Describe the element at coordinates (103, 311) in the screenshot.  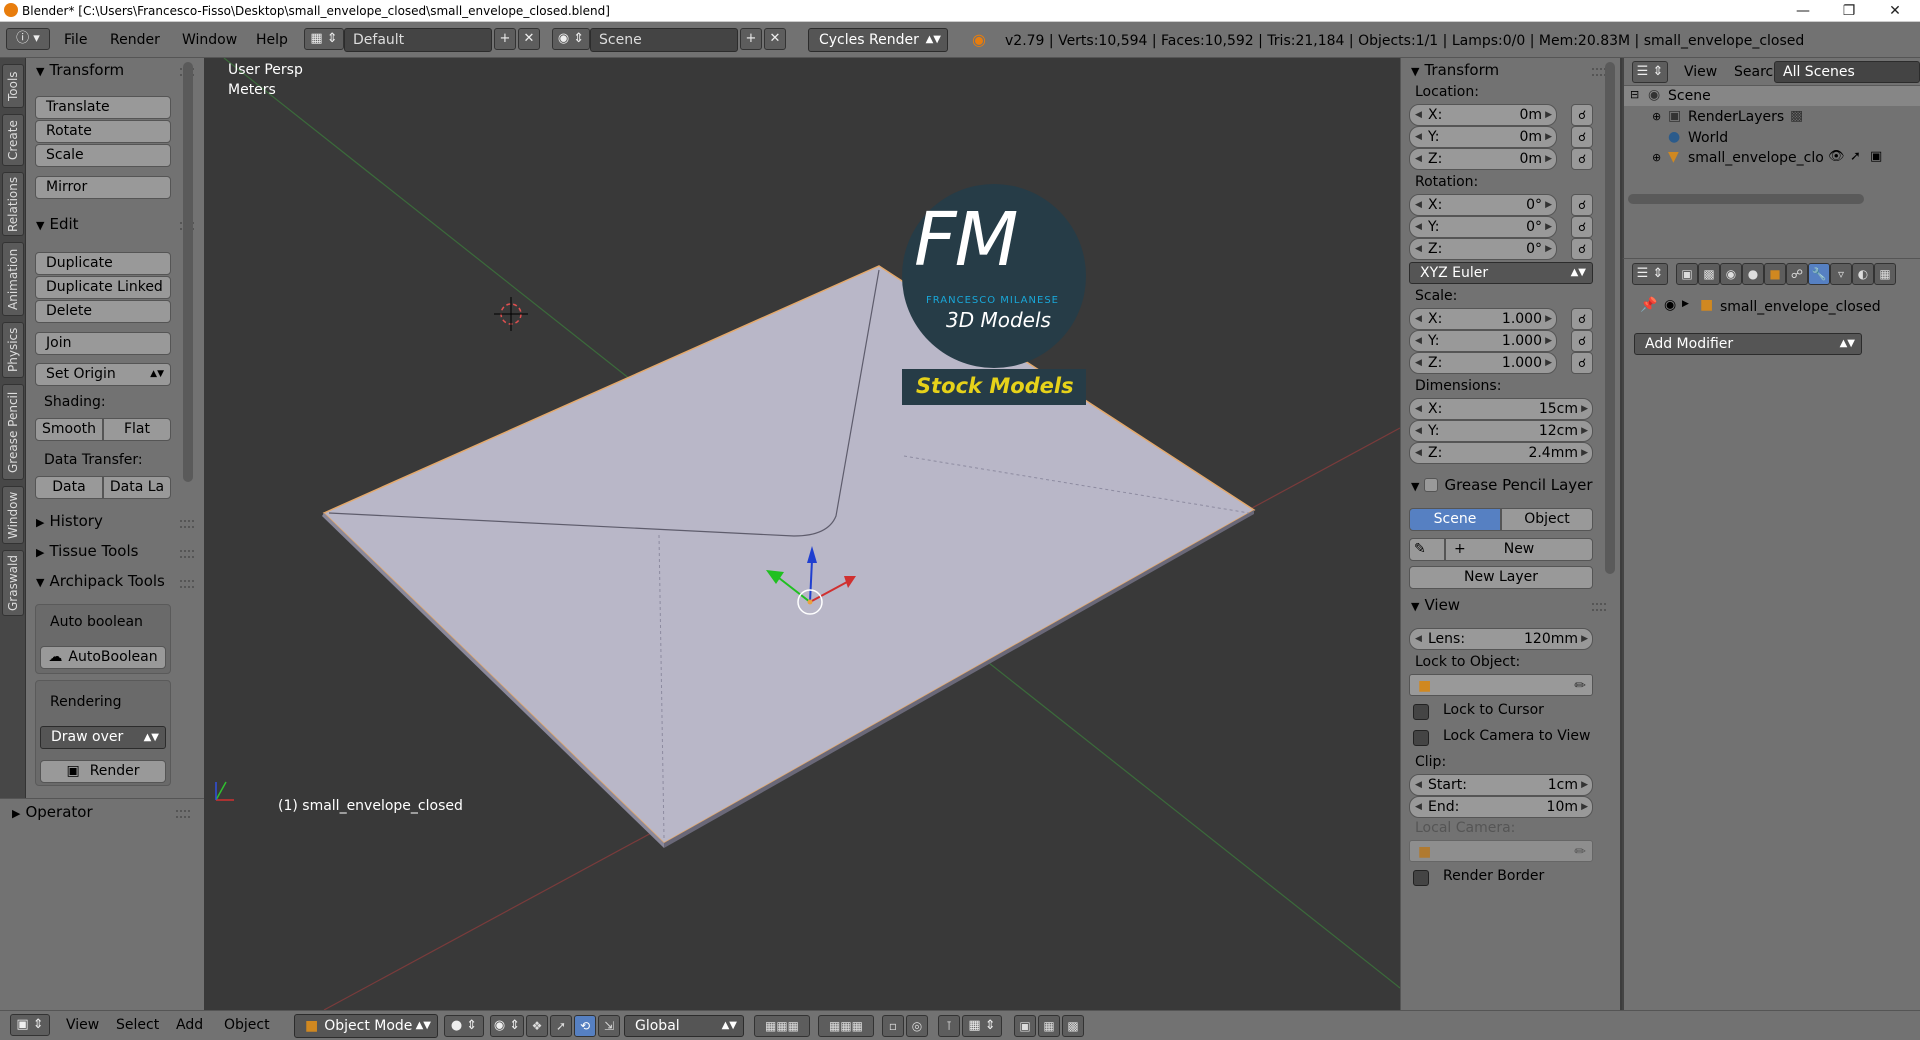
I see `delete-button: Delete` at that location.